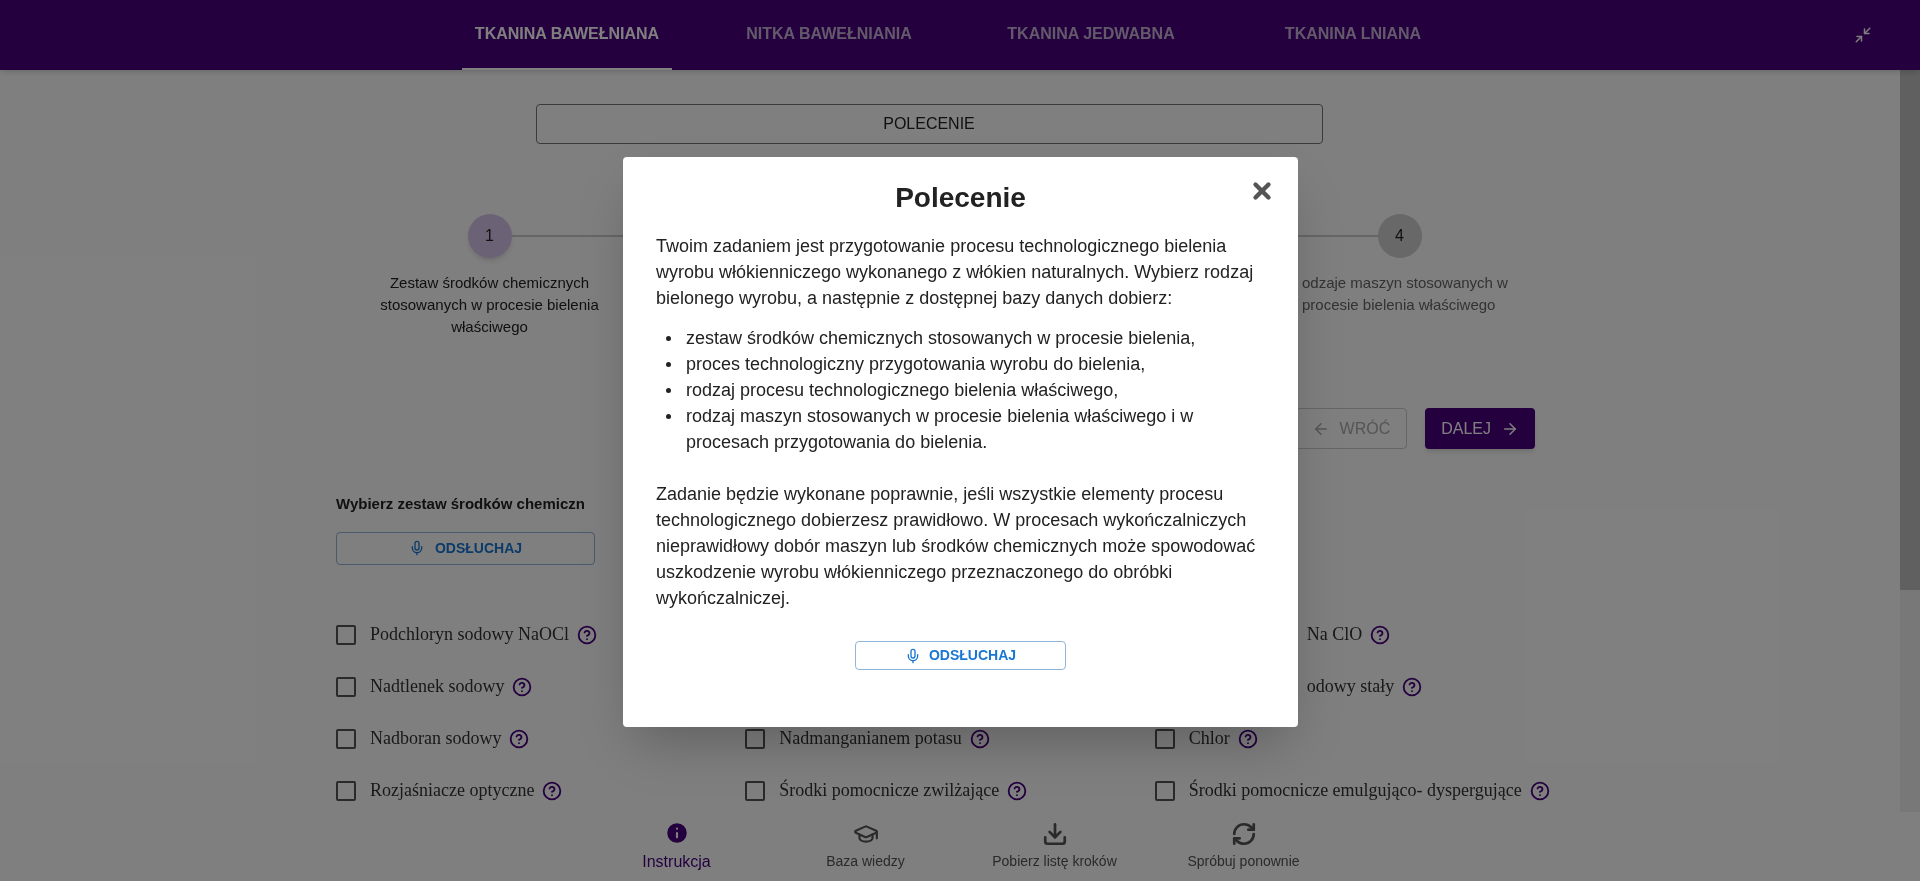 The height and width of the screenshot is (881, 1920). Describe the element at coordinates (1353, 35) in the screenshot. I see `tab: TKANINA LNIANA` at that location.